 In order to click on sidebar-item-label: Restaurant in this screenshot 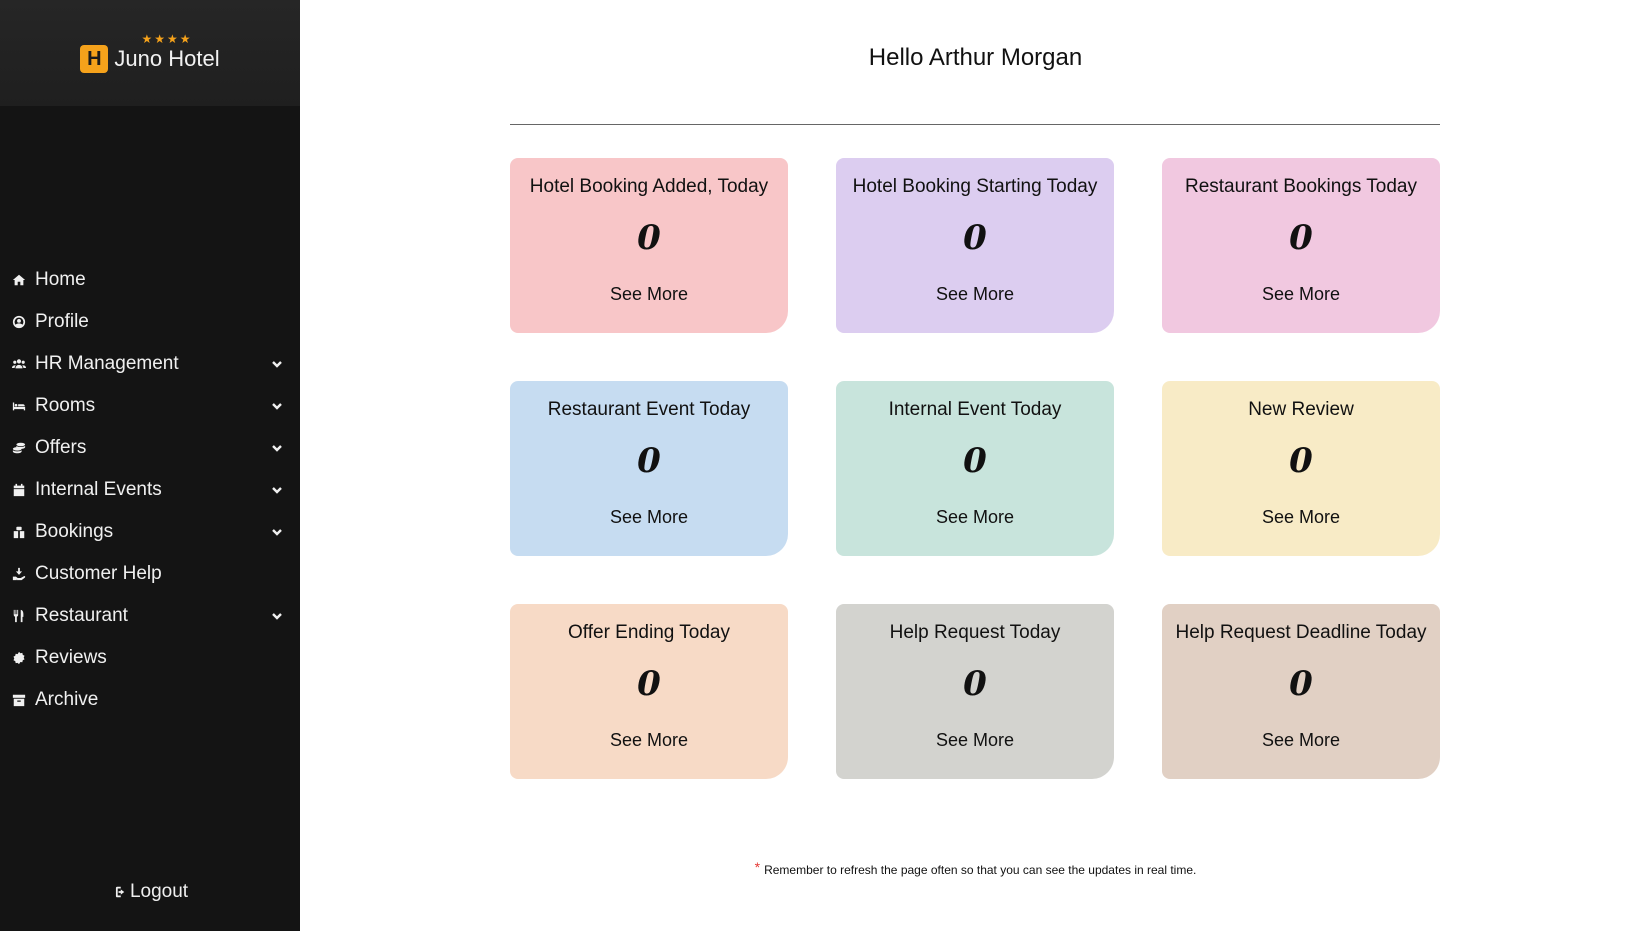, I will do `click(81, 615)`.